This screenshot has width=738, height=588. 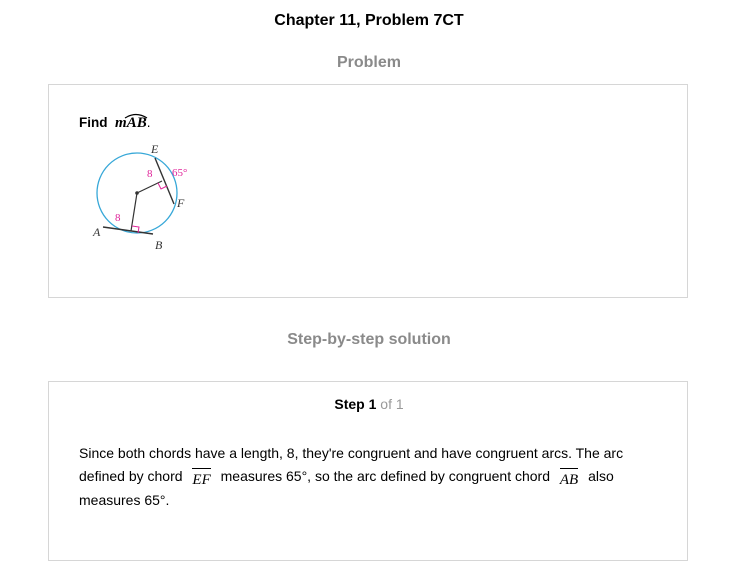 What do you see at coordinates (202, 480) in the screenshot?
I see `chord-ef-notation: EF` at bounding box center [202, 480].